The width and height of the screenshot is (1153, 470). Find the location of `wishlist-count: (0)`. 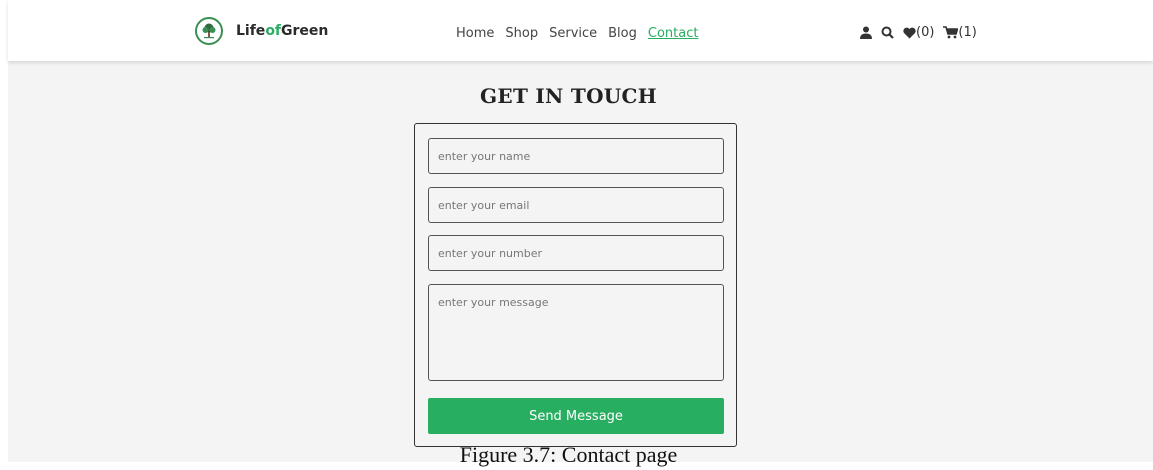

wishlist-count: (0) is located at coordinates (925, 32).